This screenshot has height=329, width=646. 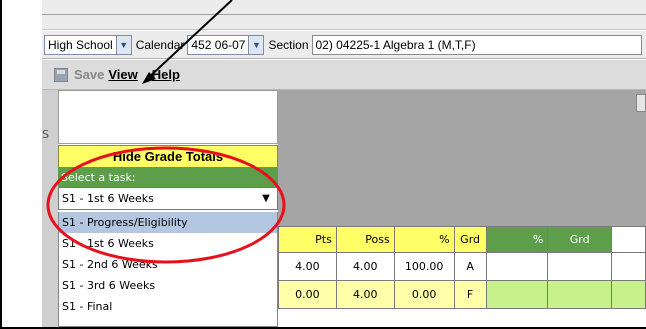 I want to click on task-option: S1 - 2nd 6 Weeks, so click(x=168, y=264).